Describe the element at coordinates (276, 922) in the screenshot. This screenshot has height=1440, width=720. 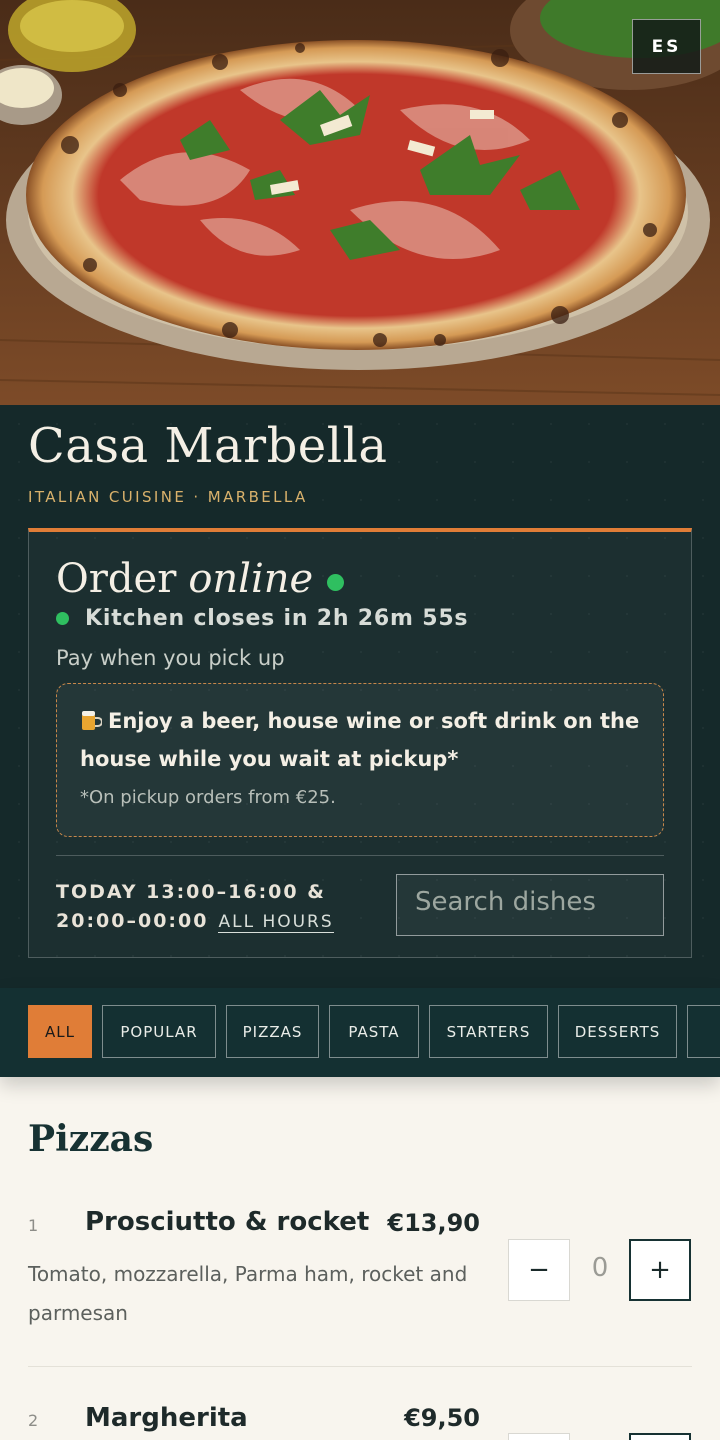
I see `all-hours-link: ALL HOURS` at that location.